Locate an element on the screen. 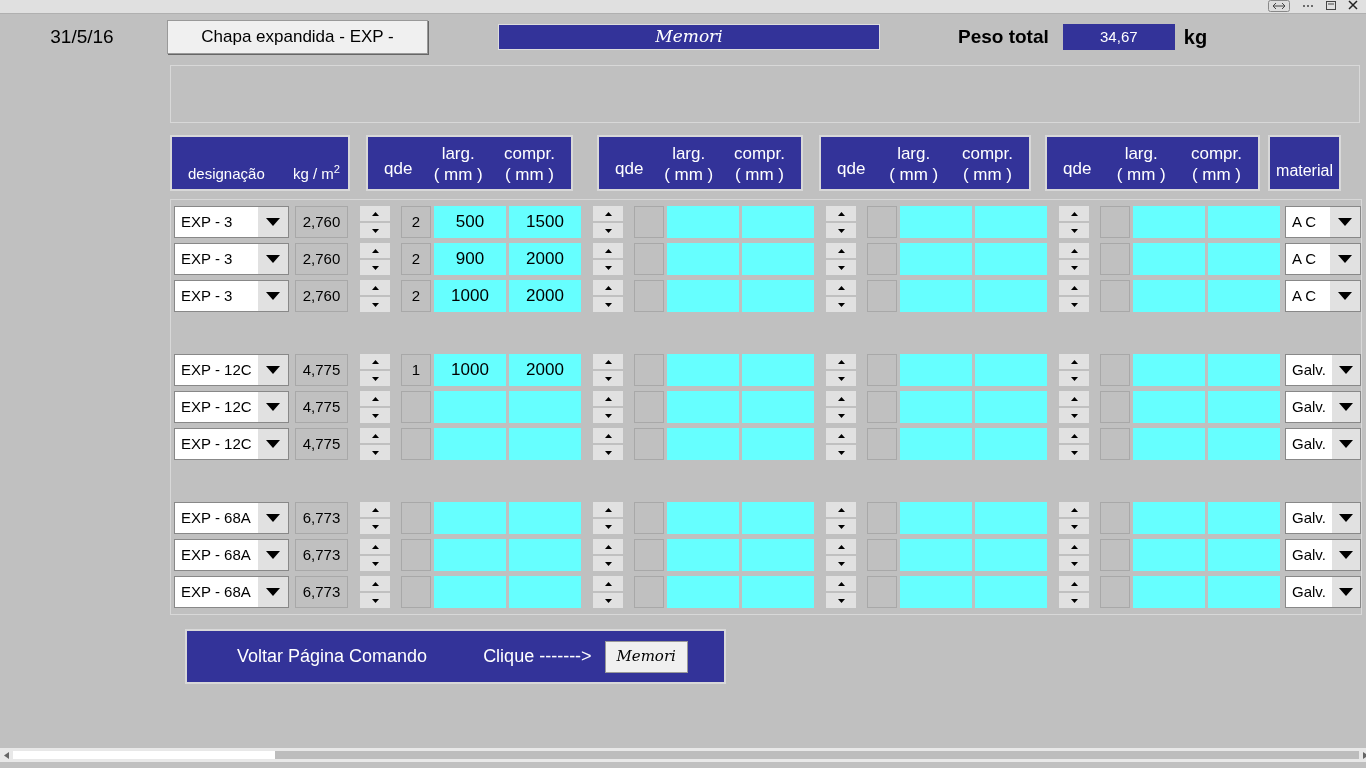 The image size is (1366, 768). width-input: 1000 is located at coordinates (470, 296).